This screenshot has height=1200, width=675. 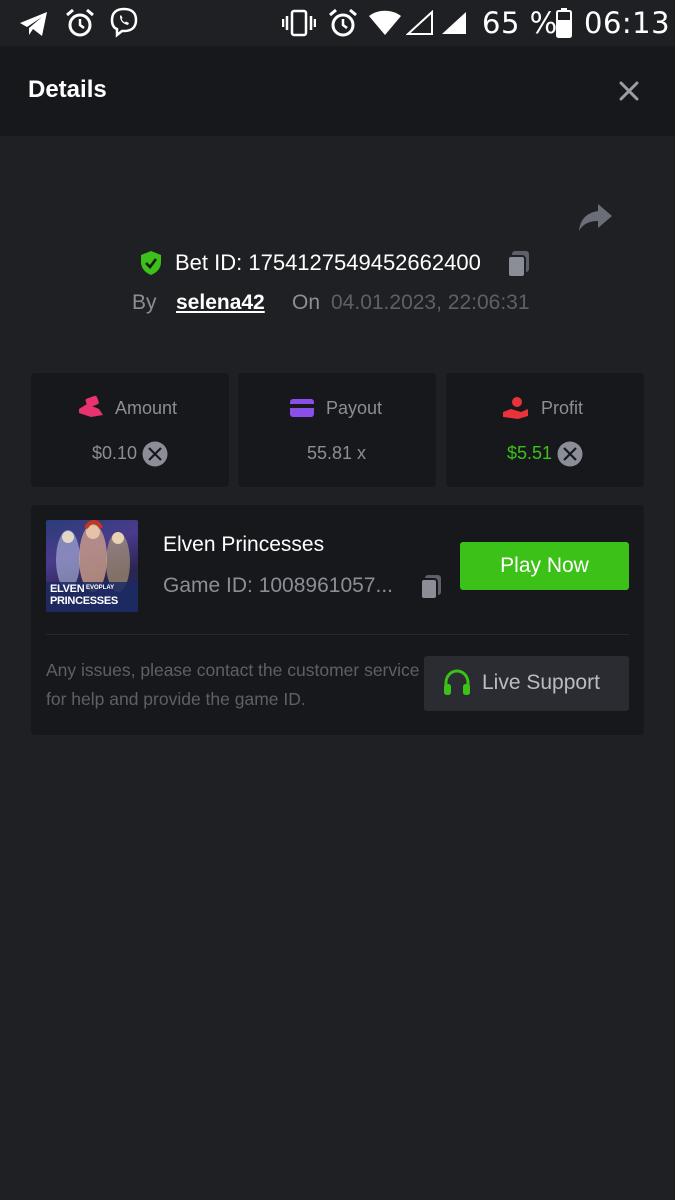 I want to click on card-icon, so click(x=302, y=410).